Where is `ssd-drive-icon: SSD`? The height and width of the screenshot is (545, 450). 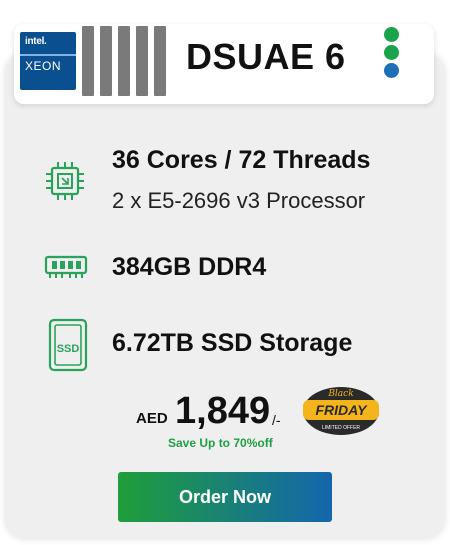 ssd-drive-icon: SSD is located at coordinates (68, 345).